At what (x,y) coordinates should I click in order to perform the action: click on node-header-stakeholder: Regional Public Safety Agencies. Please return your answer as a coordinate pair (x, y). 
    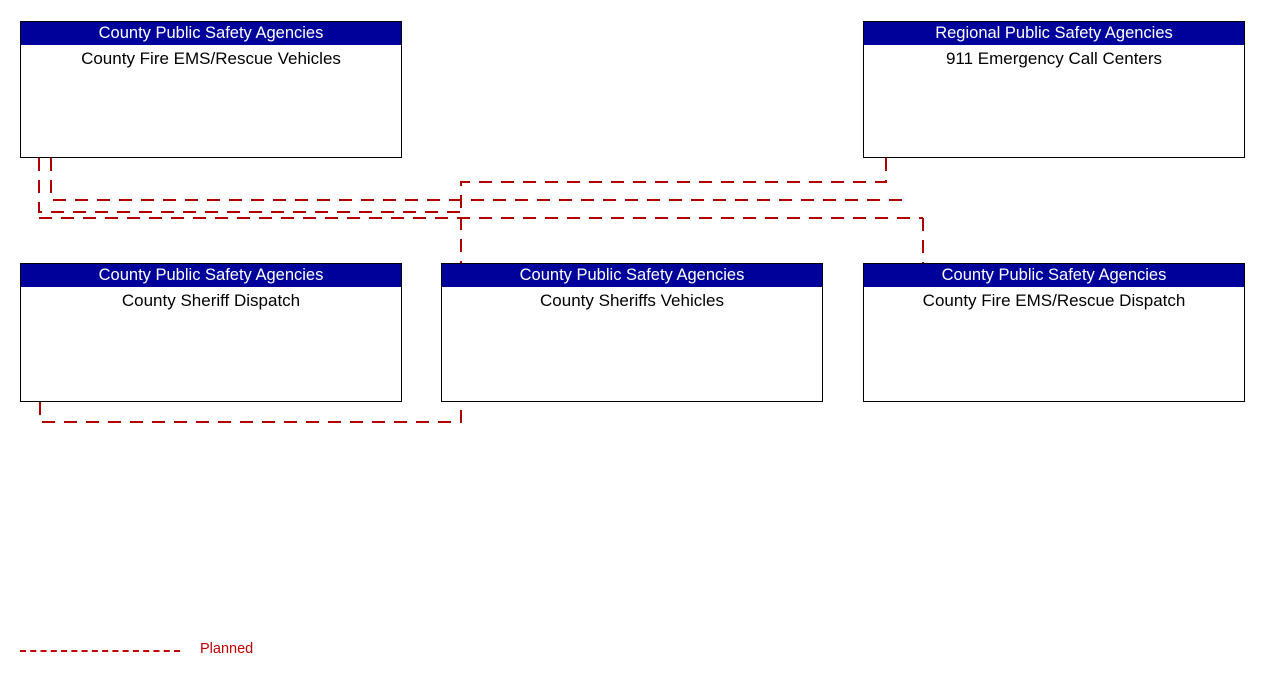
    Looking at the image, I should click on (1054, 33).